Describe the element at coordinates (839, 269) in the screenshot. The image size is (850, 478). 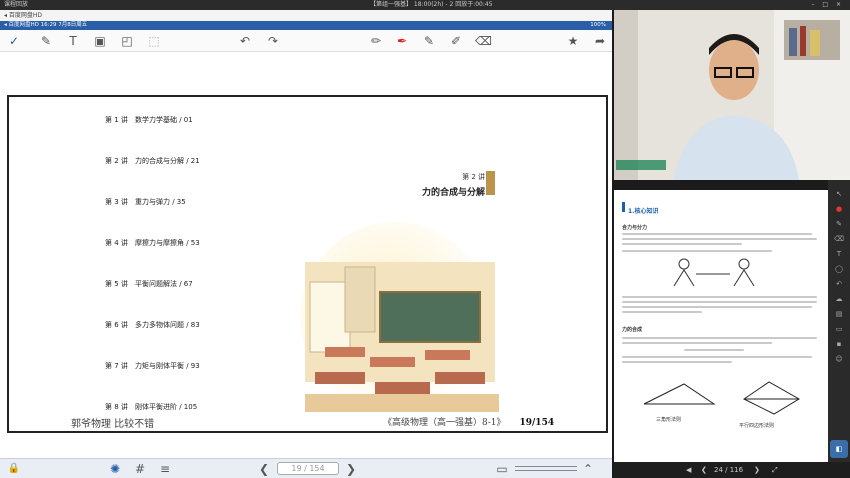
I see `shape-icon: ◯` at that location.